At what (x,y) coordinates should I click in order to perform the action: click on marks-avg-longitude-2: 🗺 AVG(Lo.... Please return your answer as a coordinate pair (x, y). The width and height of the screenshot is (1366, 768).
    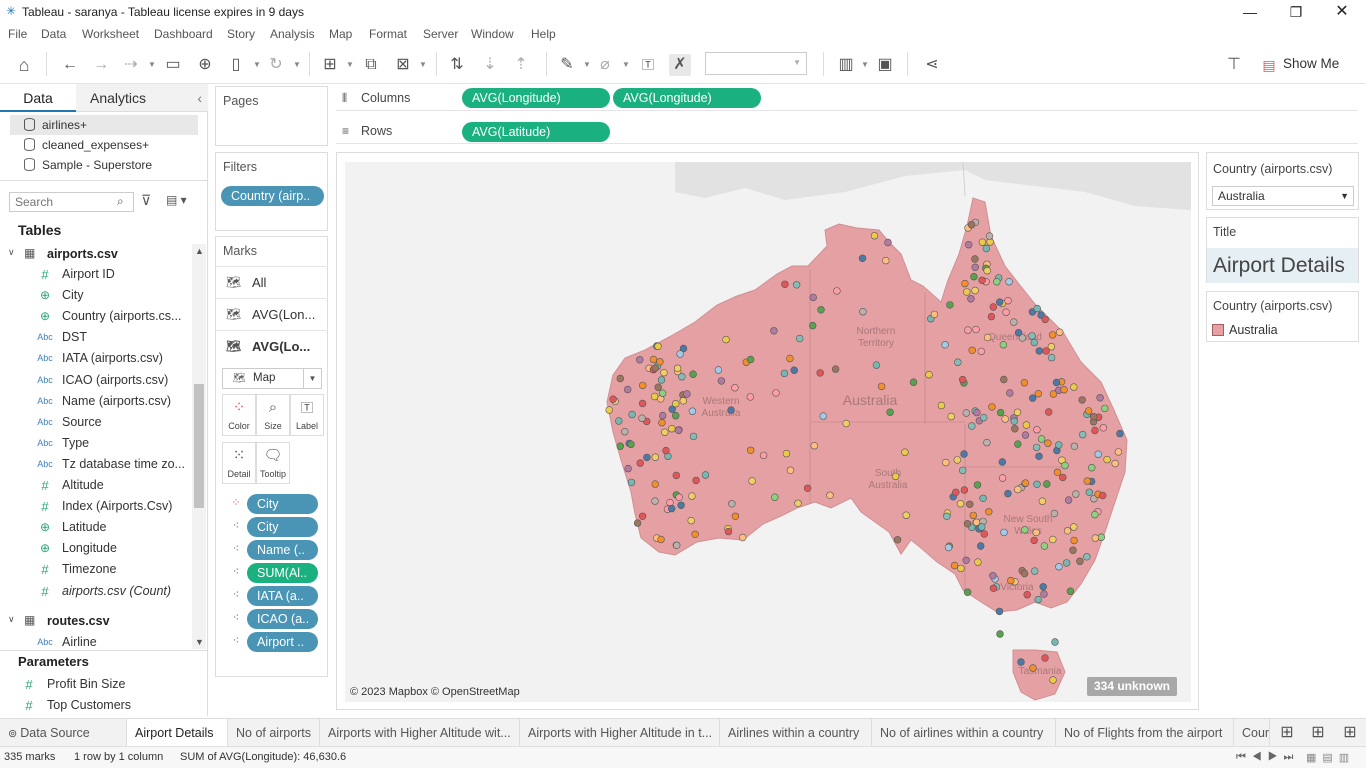
    Looking at the image, I should click on (272, 345).